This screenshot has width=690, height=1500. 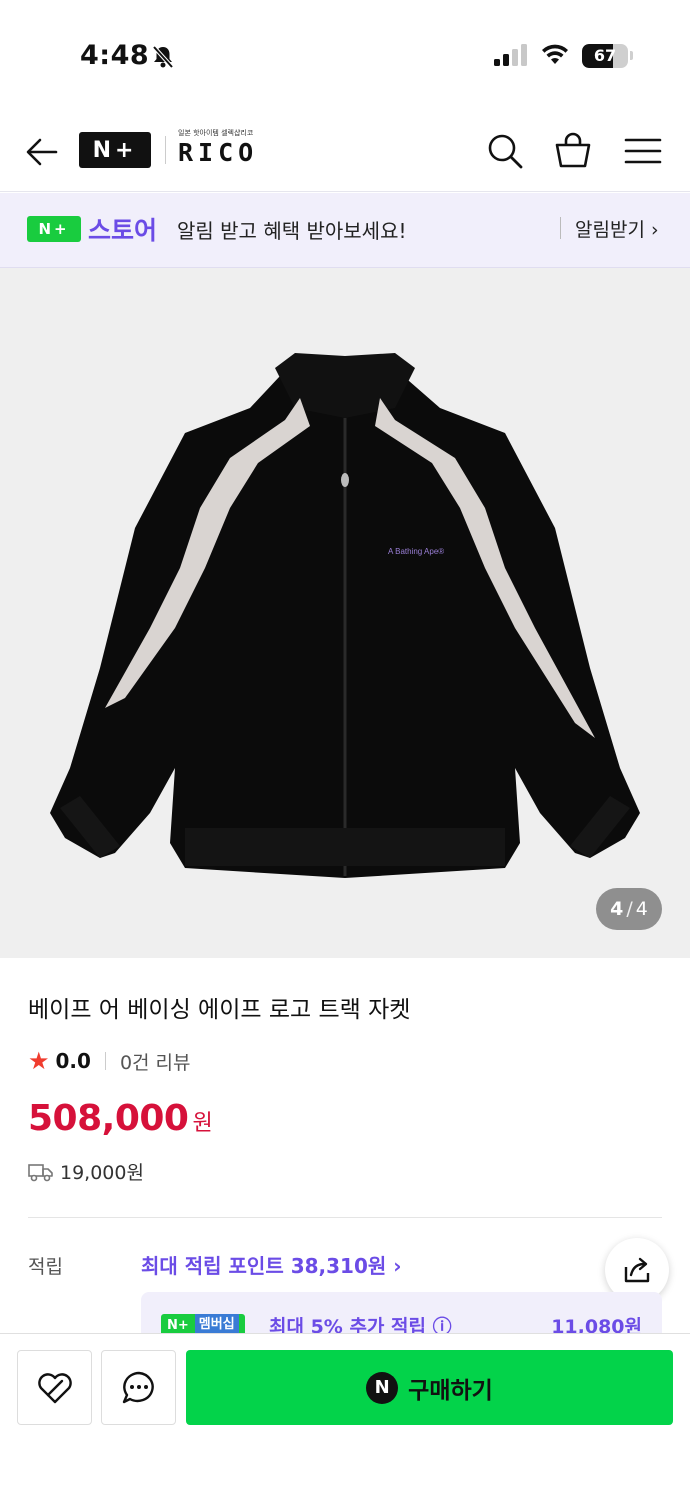 I want to click on battery-tip, so click(x=631, y=55).